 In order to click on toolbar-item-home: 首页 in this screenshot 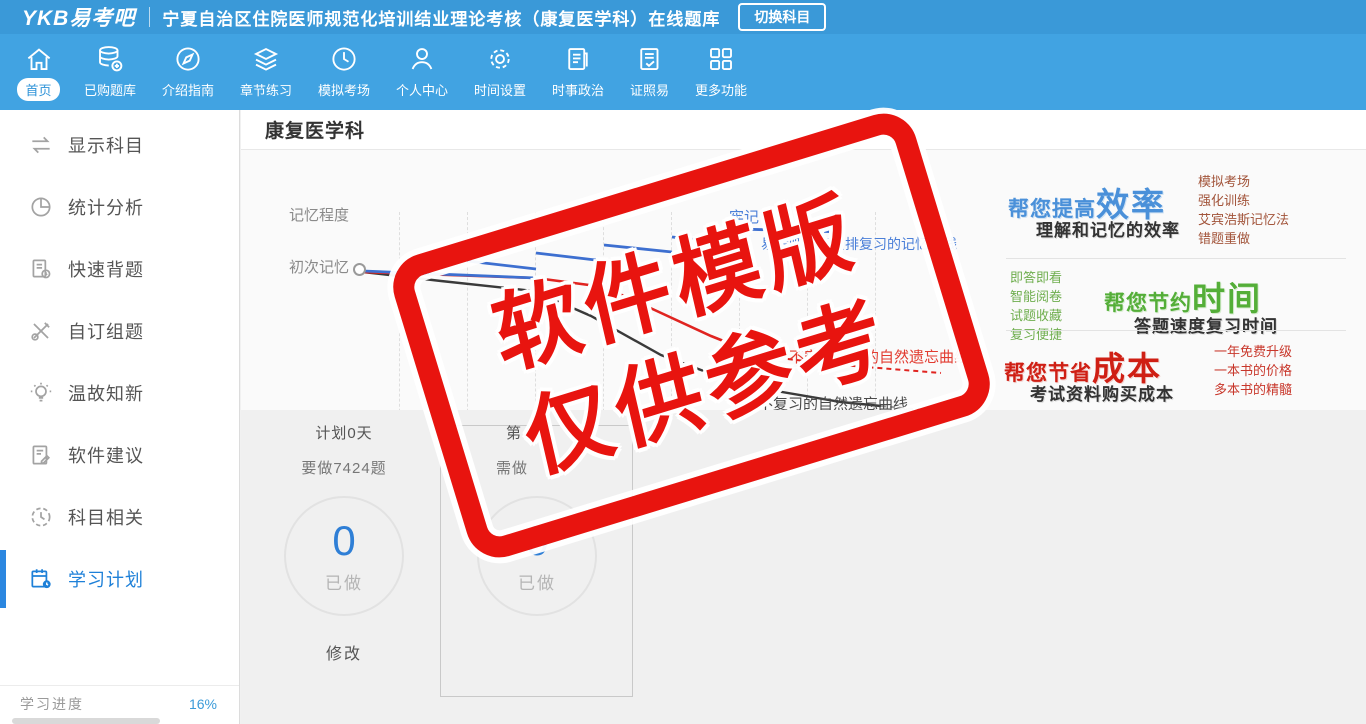, I will do `click(38, 72)`.